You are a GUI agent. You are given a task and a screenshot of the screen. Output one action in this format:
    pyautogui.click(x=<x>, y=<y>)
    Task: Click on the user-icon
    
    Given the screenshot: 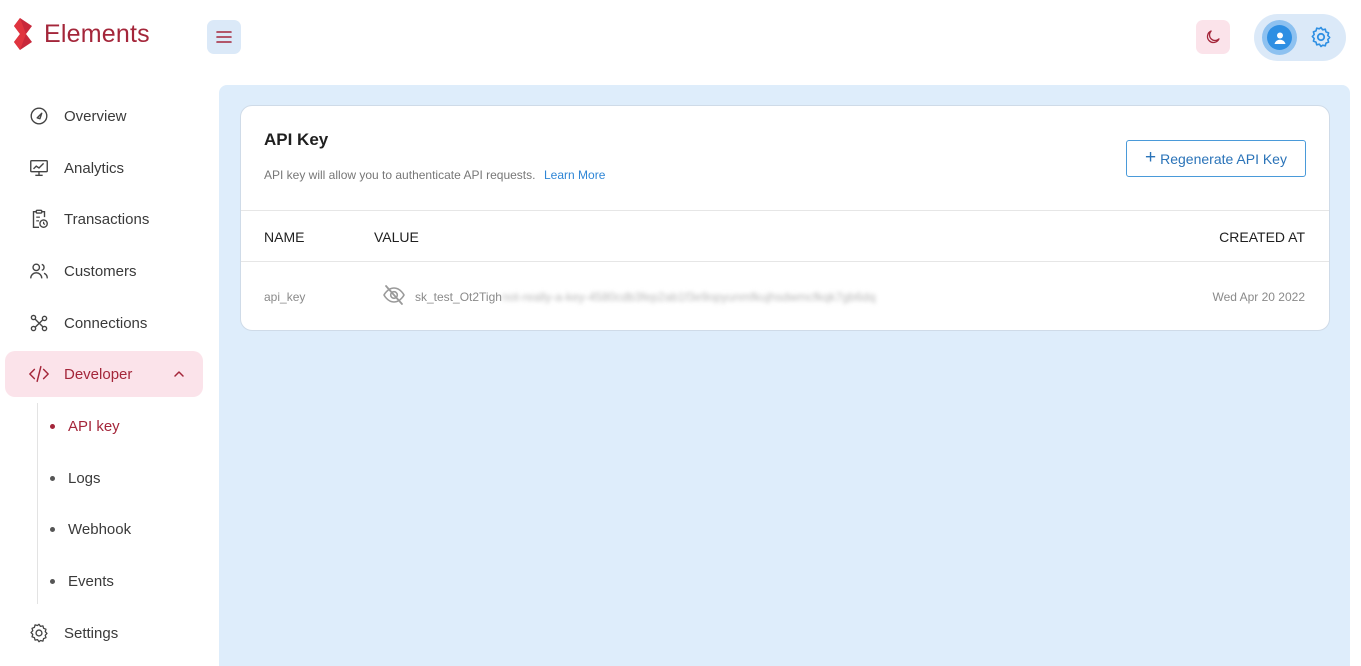 What is the action you would take?
    pyautogui.click(x=1279, y=38)
    